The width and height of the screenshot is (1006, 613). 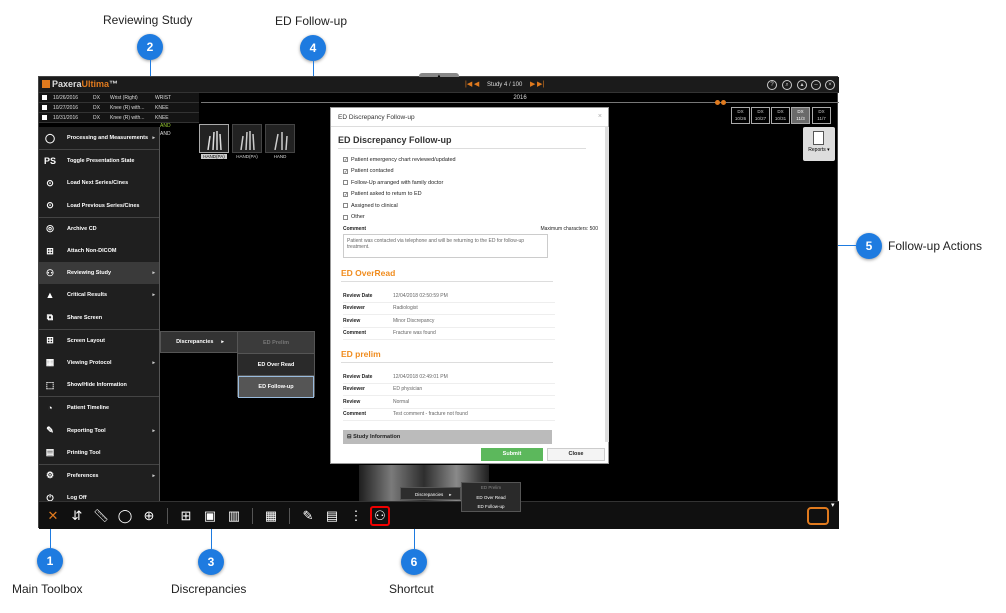 What do you see at coordinates (271, 516) in the screenshot?
I see `print-icon: ▦` at bounding box center [271, 516].